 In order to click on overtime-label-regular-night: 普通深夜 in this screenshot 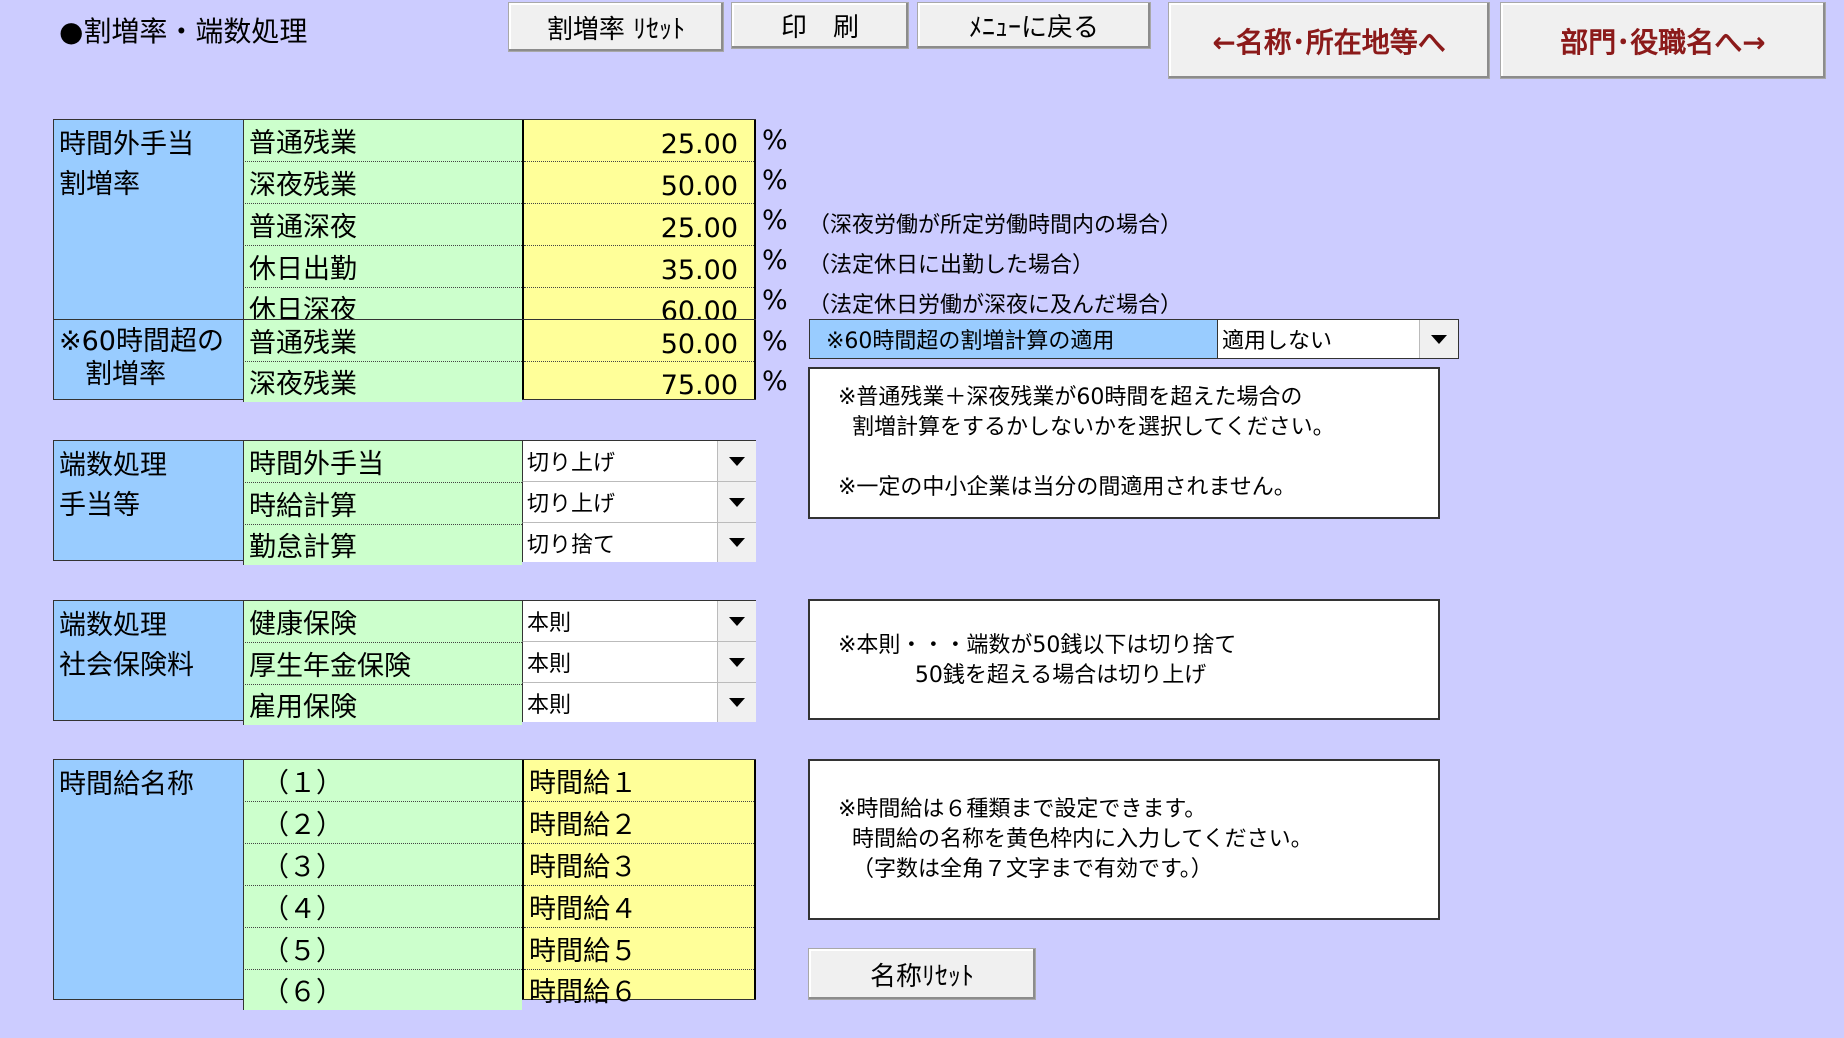, I will do `click(382, 225)`.